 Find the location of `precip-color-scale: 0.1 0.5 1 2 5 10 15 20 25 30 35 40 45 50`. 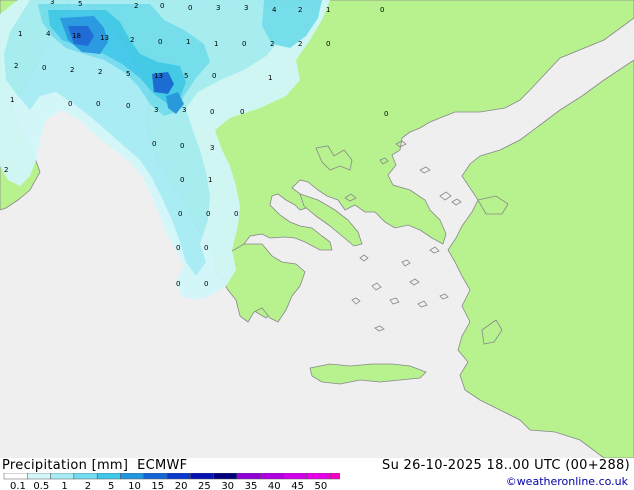

precip-color-scale: 0.1 0.5 1 2 5 10 15 20 25 30 35 40 45 50 is located at coordinates (171, 481).